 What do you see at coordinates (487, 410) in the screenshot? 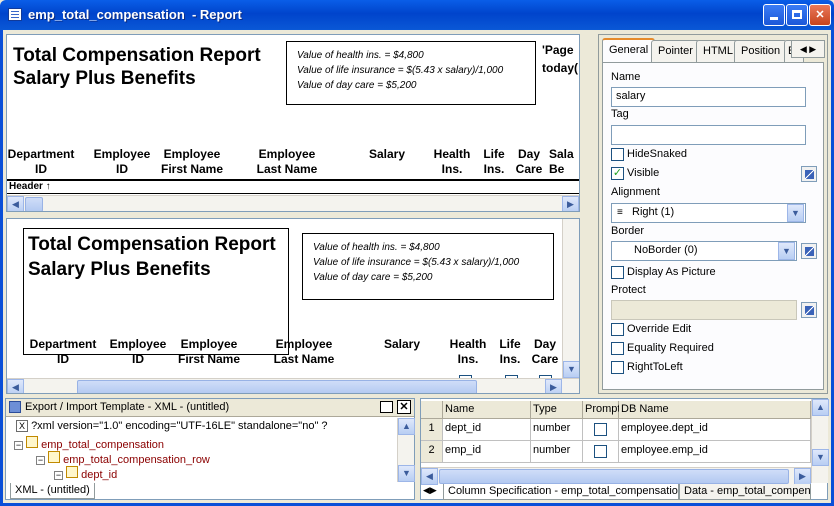
I see `header-name: Name` at bounding box center [487, 410].